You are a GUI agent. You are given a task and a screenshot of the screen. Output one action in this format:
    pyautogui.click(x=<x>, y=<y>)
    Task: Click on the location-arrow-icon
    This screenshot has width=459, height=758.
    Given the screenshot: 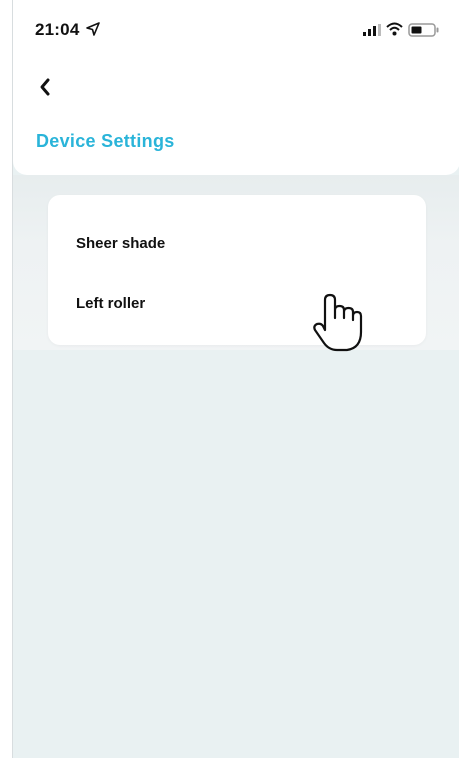 What is the action you would take?
    pyautogui.click(x=93, y=29)
    